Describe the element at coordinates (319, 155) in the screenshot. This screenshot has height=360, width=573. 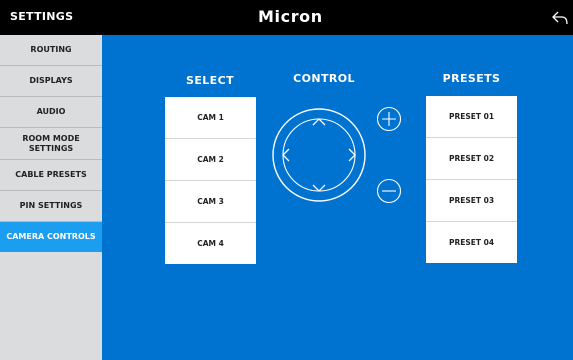
I see `ptz-directional-pad` at that location.